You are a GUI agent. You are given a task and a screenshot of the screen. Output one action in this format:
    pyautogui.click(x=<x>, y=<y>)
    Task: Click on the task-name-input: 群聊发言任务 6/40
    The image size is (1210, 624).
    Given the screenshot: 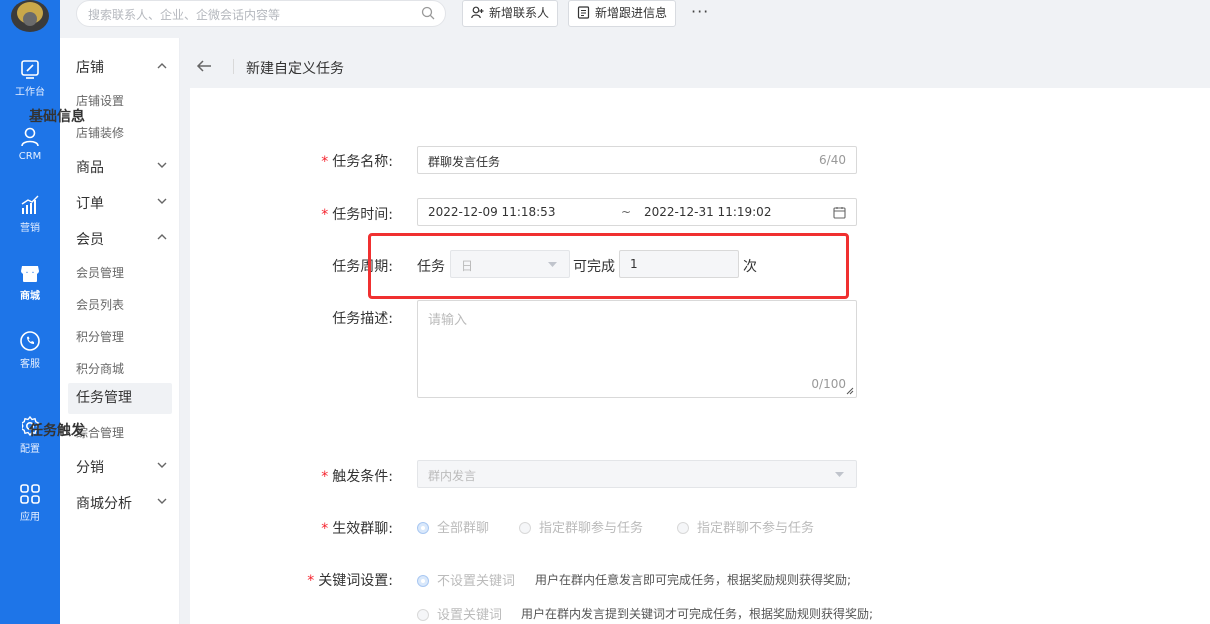 What is the action you would take?
    pyautogui.click(x=637, y=160)
    